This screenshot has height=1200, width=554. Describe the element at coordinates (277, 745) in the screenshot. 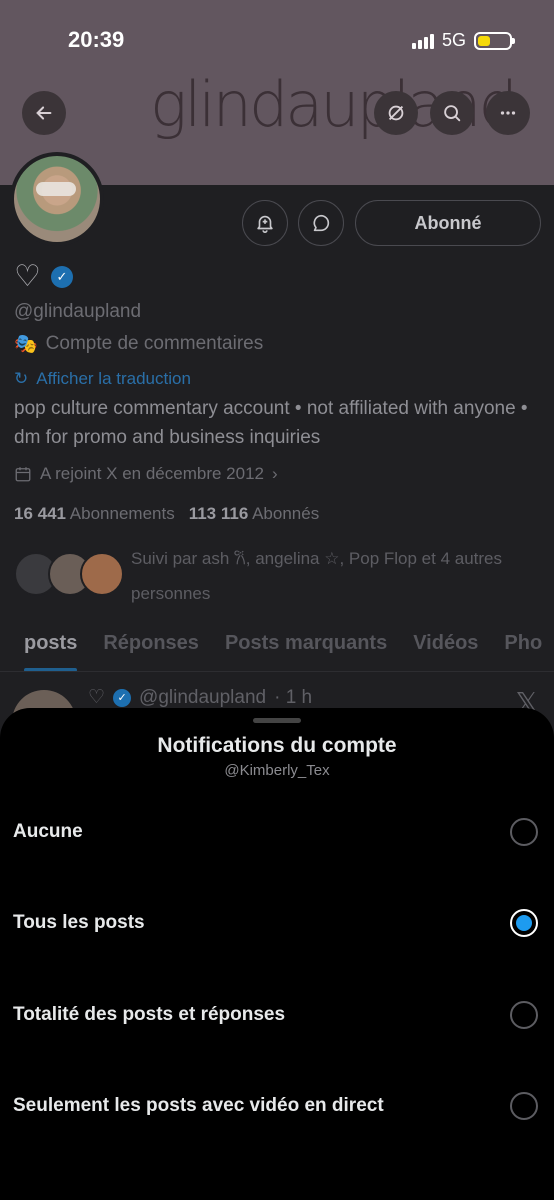

I see `sheet-title: Notifications du compte` at that location.